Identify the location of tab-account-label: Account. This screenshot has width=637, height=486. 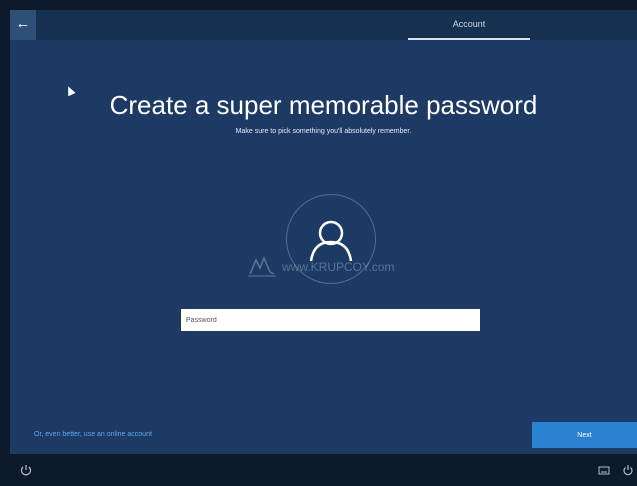
(469, 24).